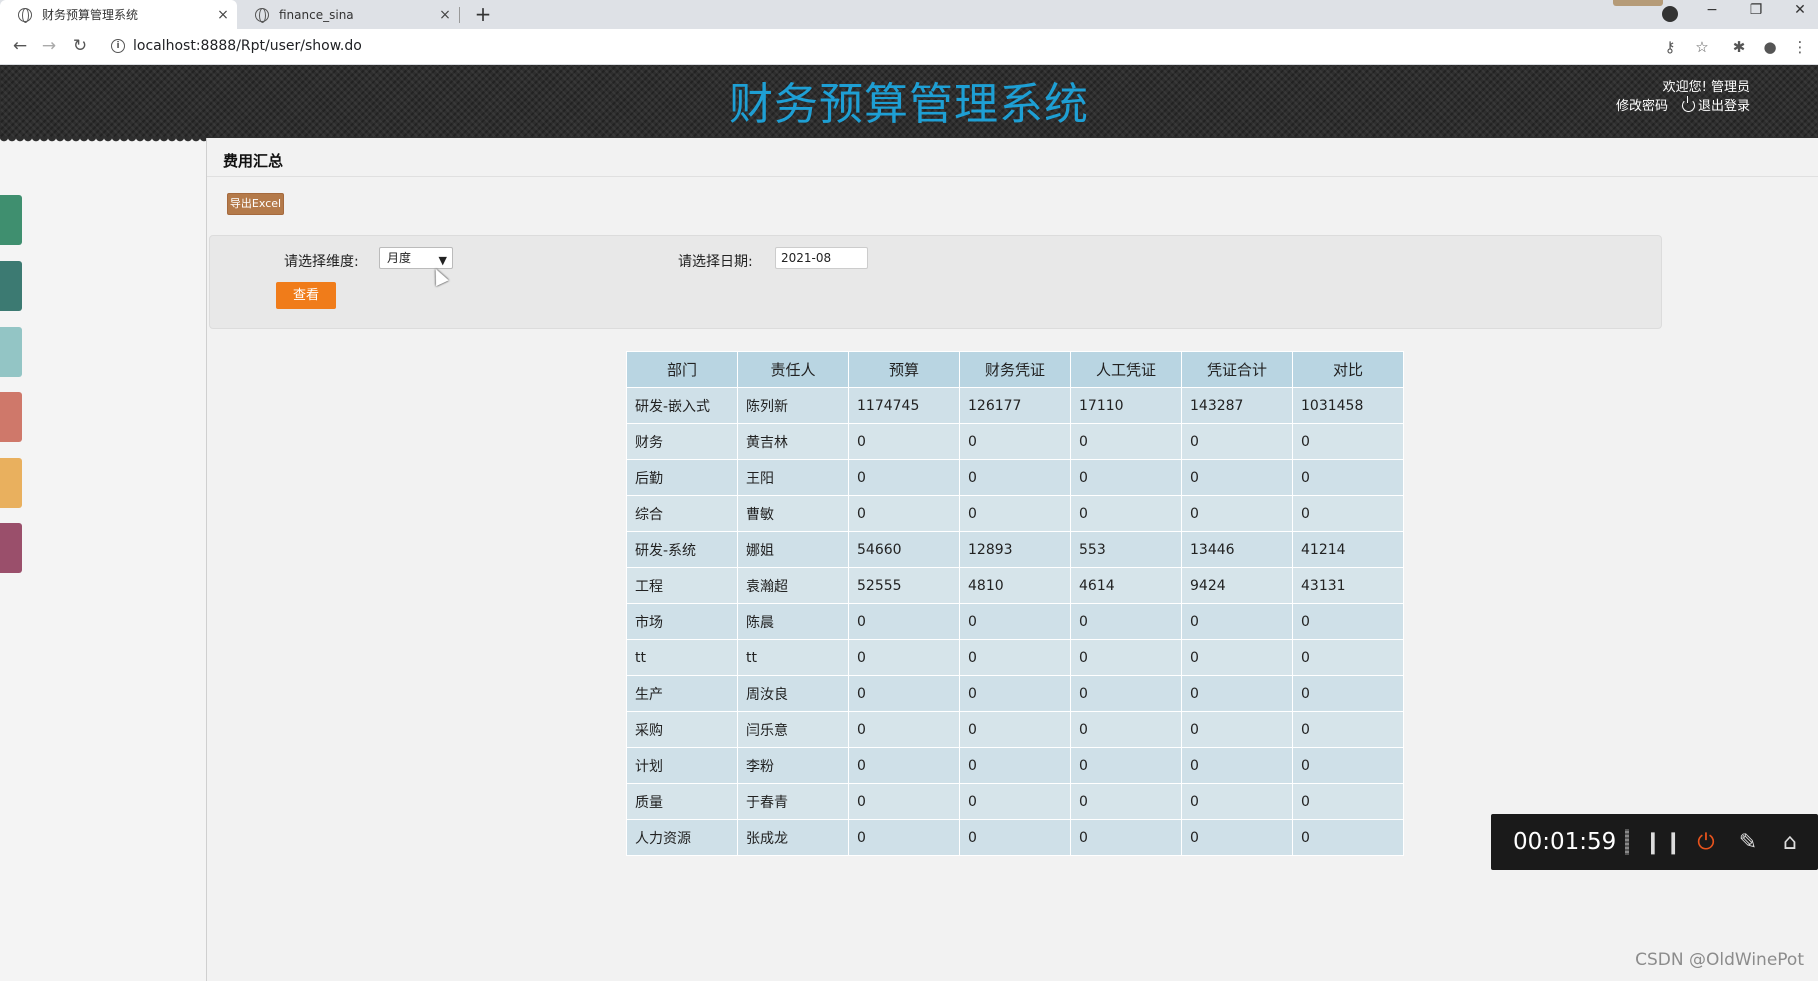  I want to click on back-arrow-icon: ←, so click(20, 46).